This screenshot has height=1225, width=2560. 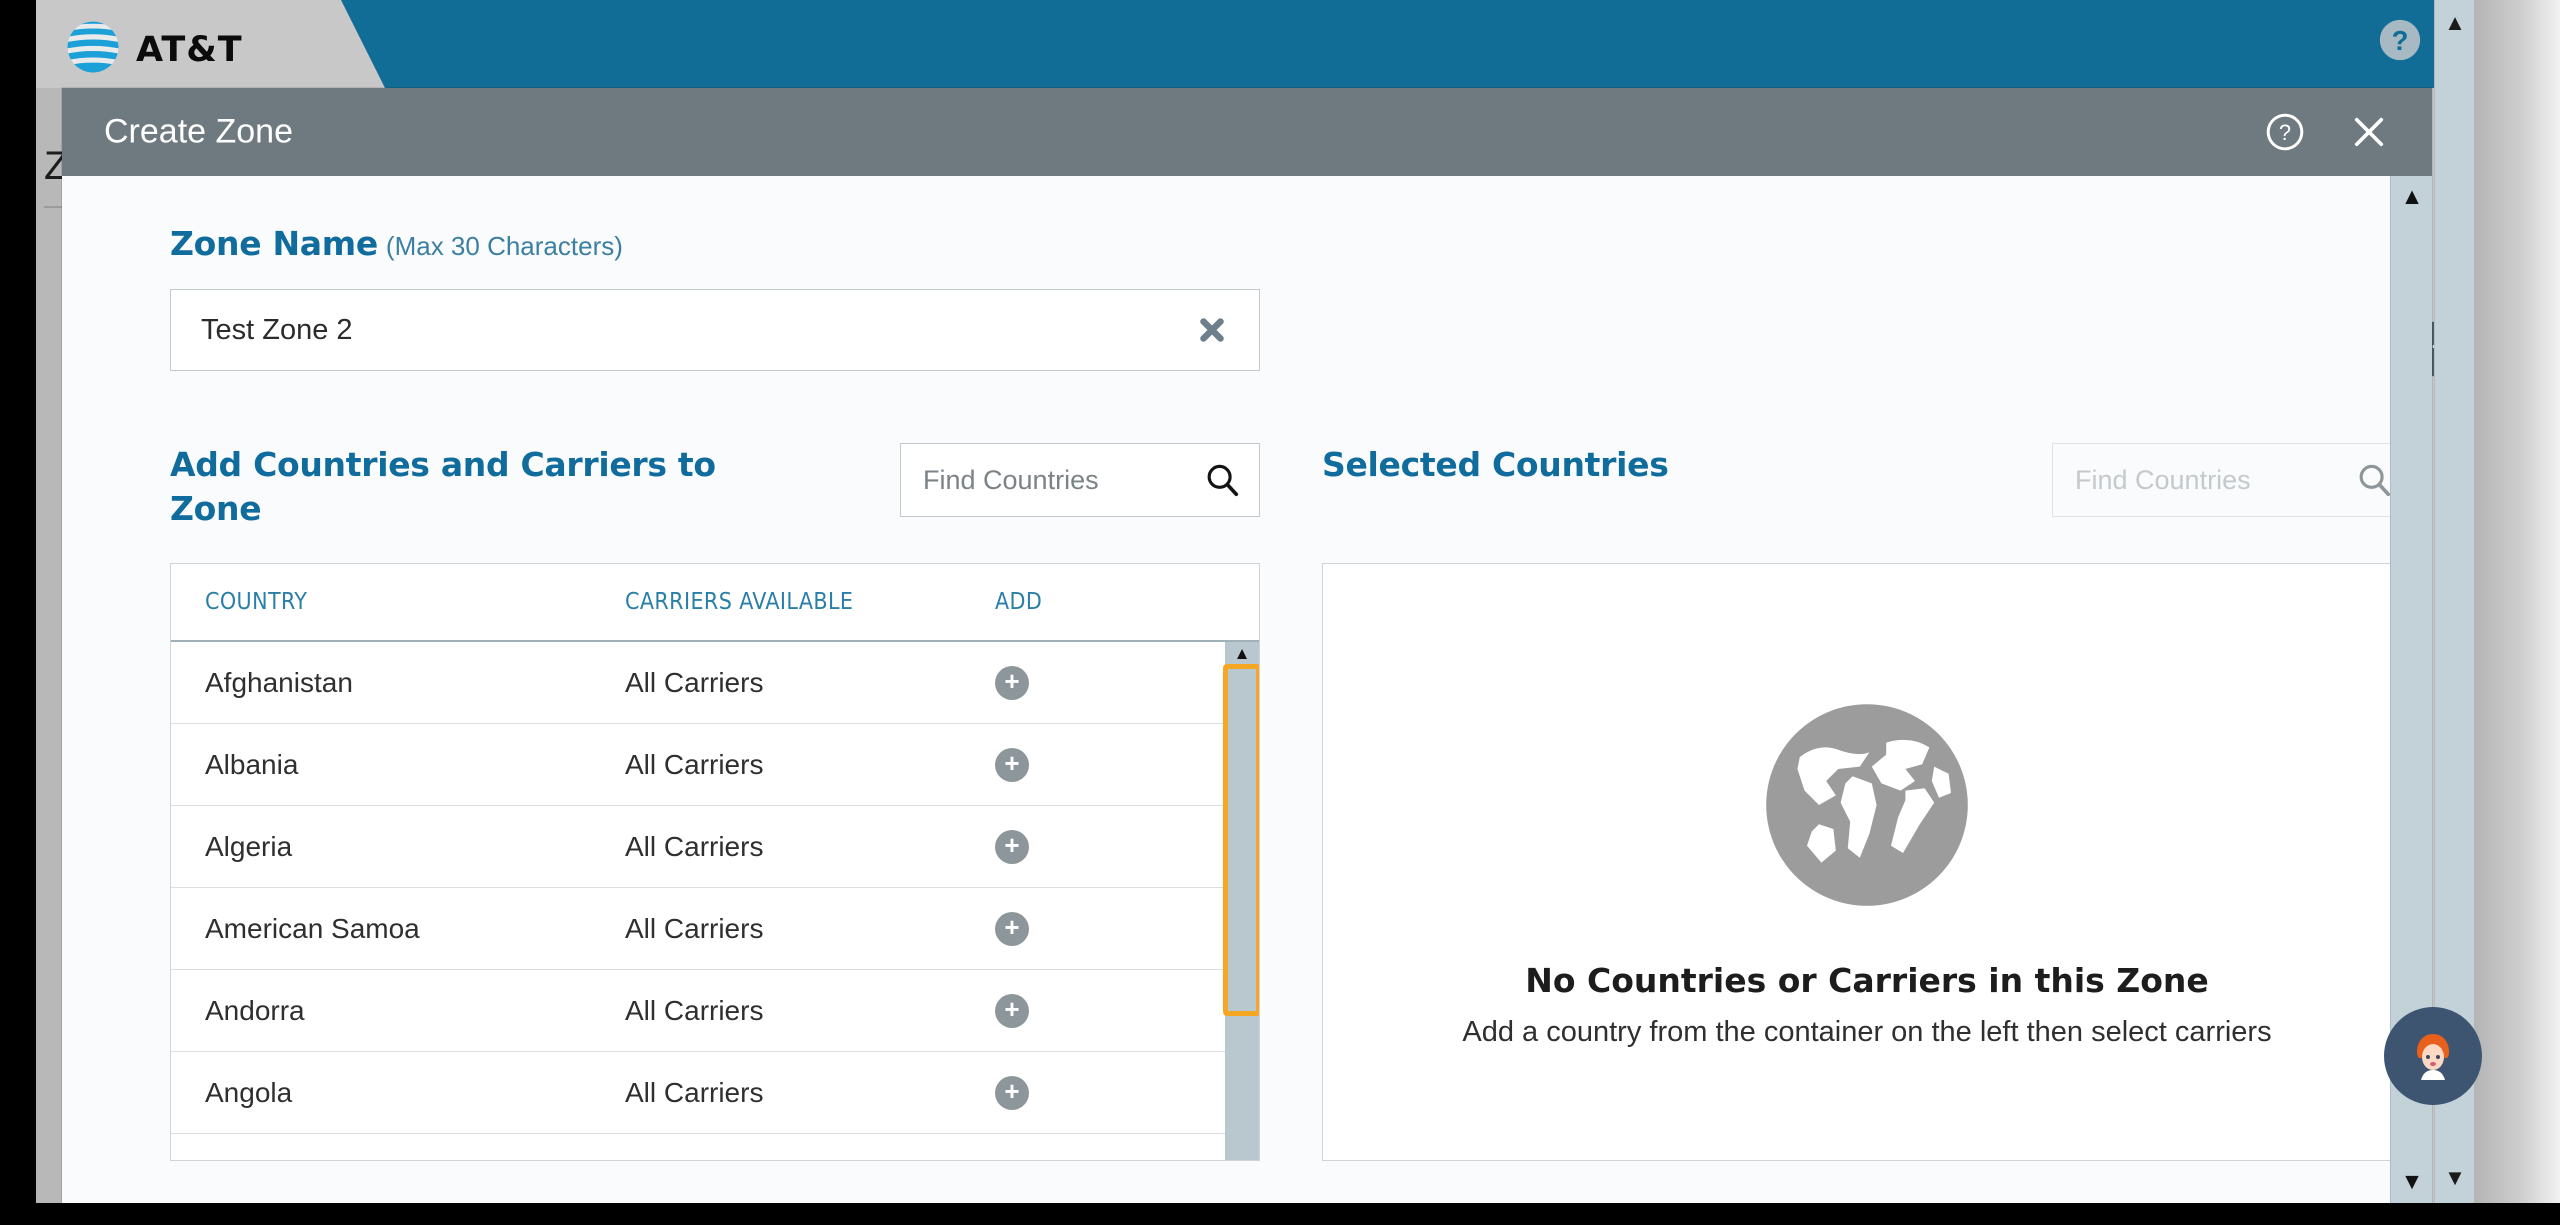 I want to click on clear-x-icon, so click(x=1212, y=330).